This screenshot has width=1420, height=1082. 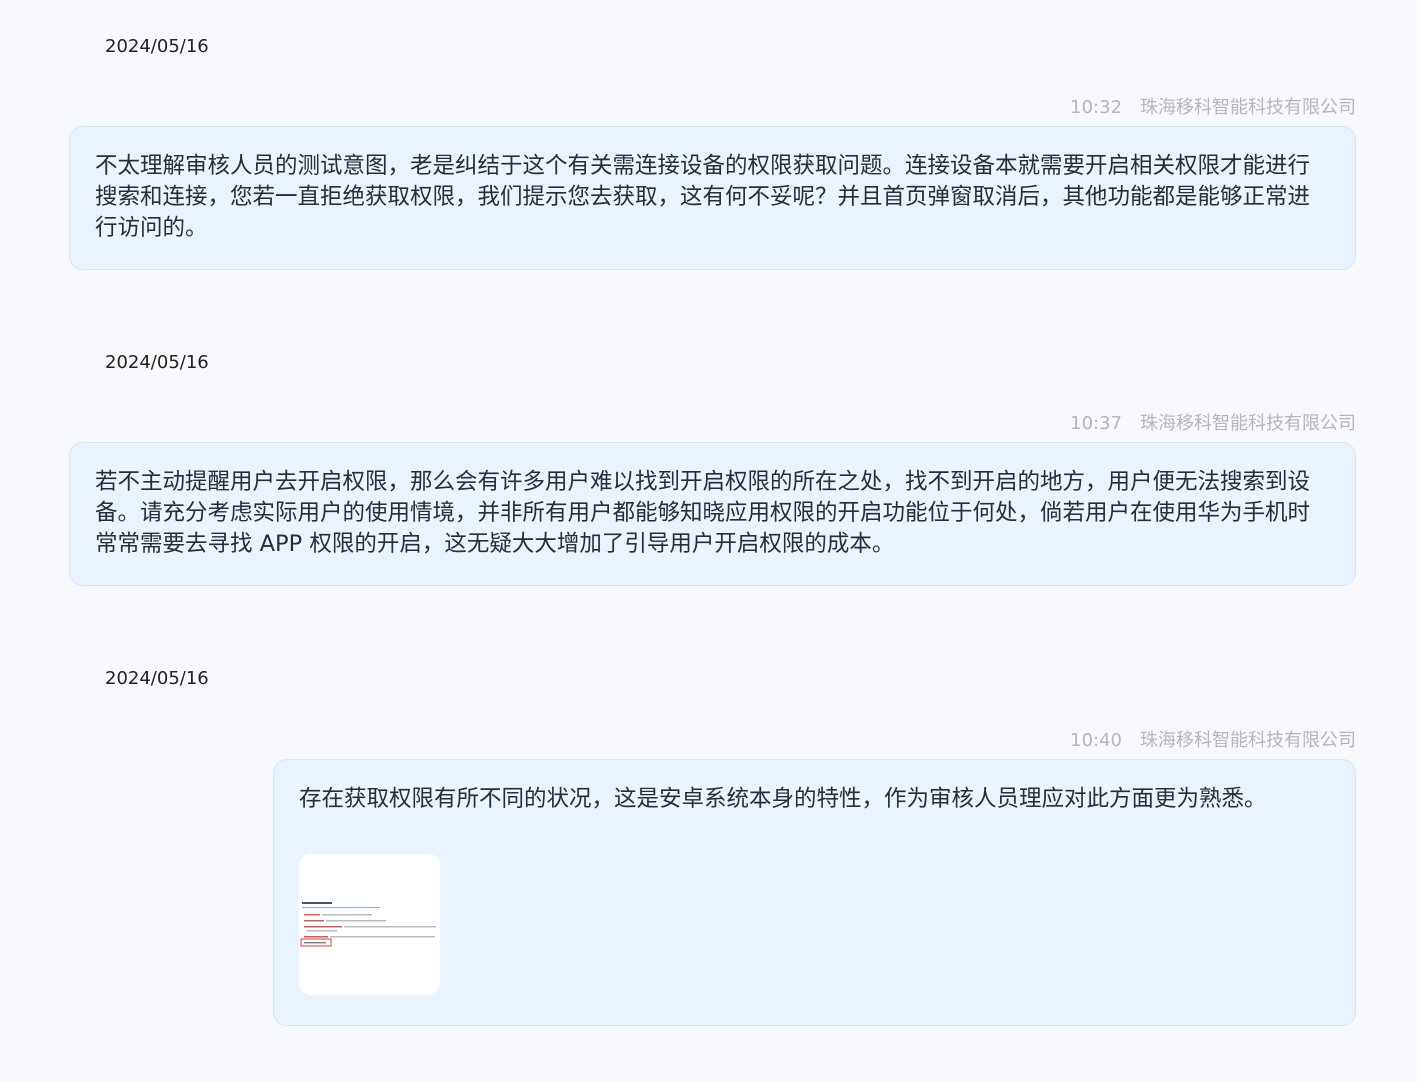 I want to click on image-thumbnail, so click(x=369, y=924).